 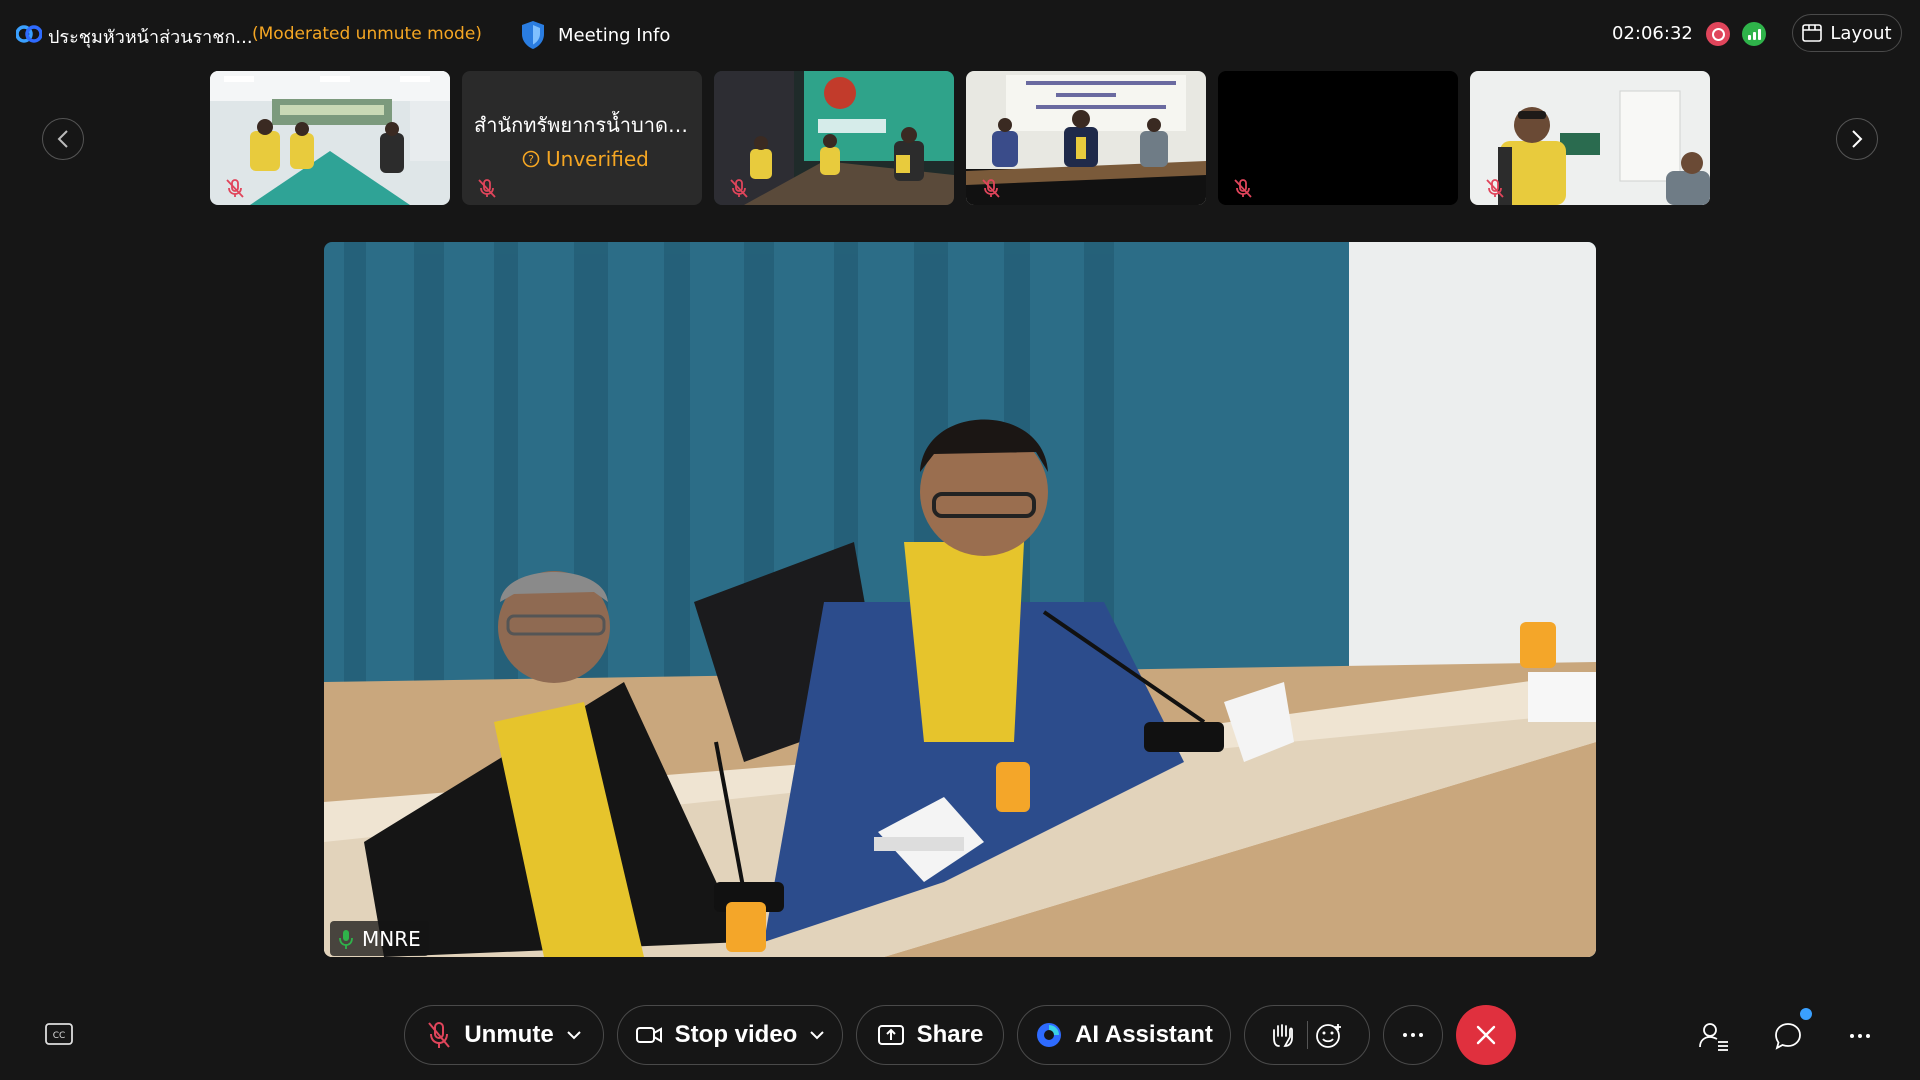 I want to click on speaker-name-tag: MNRE, so click(x=379, y=938).